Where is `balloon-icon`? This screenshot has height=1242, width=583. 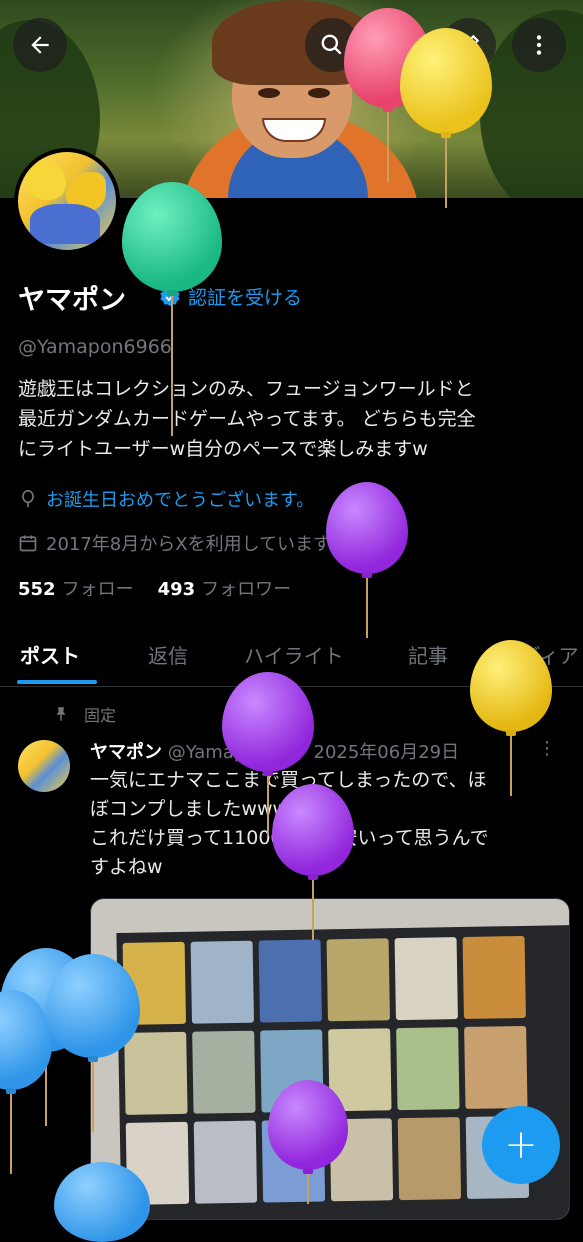
balloon-icon is located at coordinates (28, 498).